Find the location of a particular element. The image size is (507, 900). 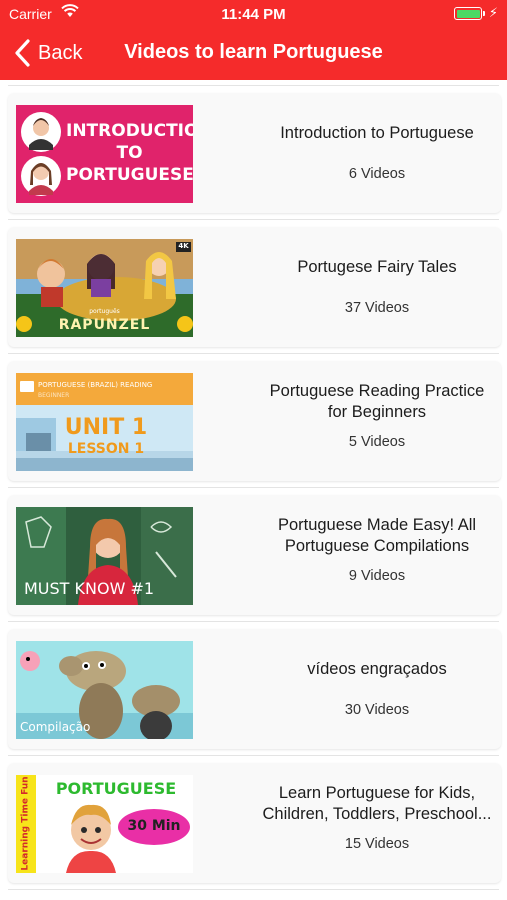

playlist-info: Introduction to Portuguese 6 Videos is located at coordinates (377, 153).